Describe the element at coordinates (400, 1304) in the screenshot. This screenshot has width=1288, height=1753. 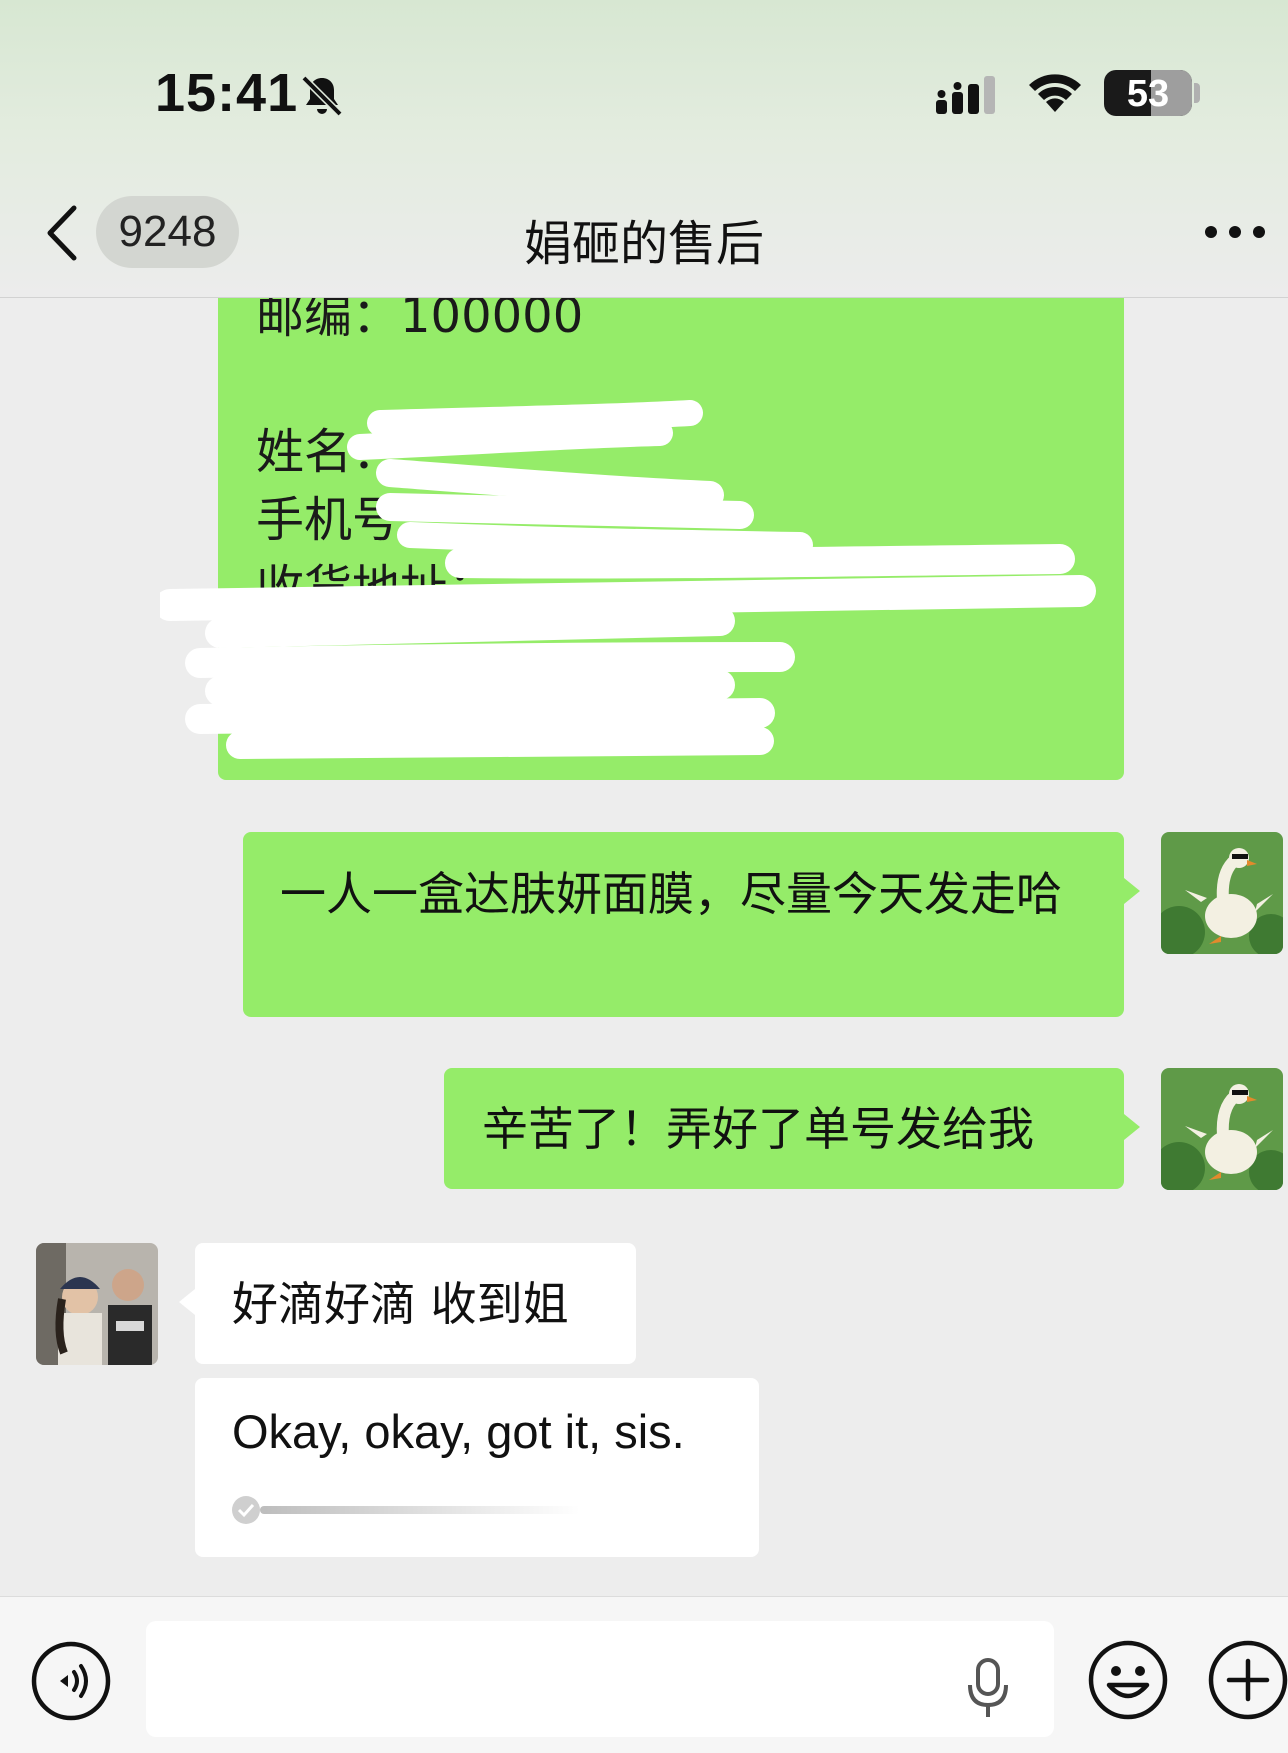
I see `message-text: 好滴好滴 收到姐` at that location.